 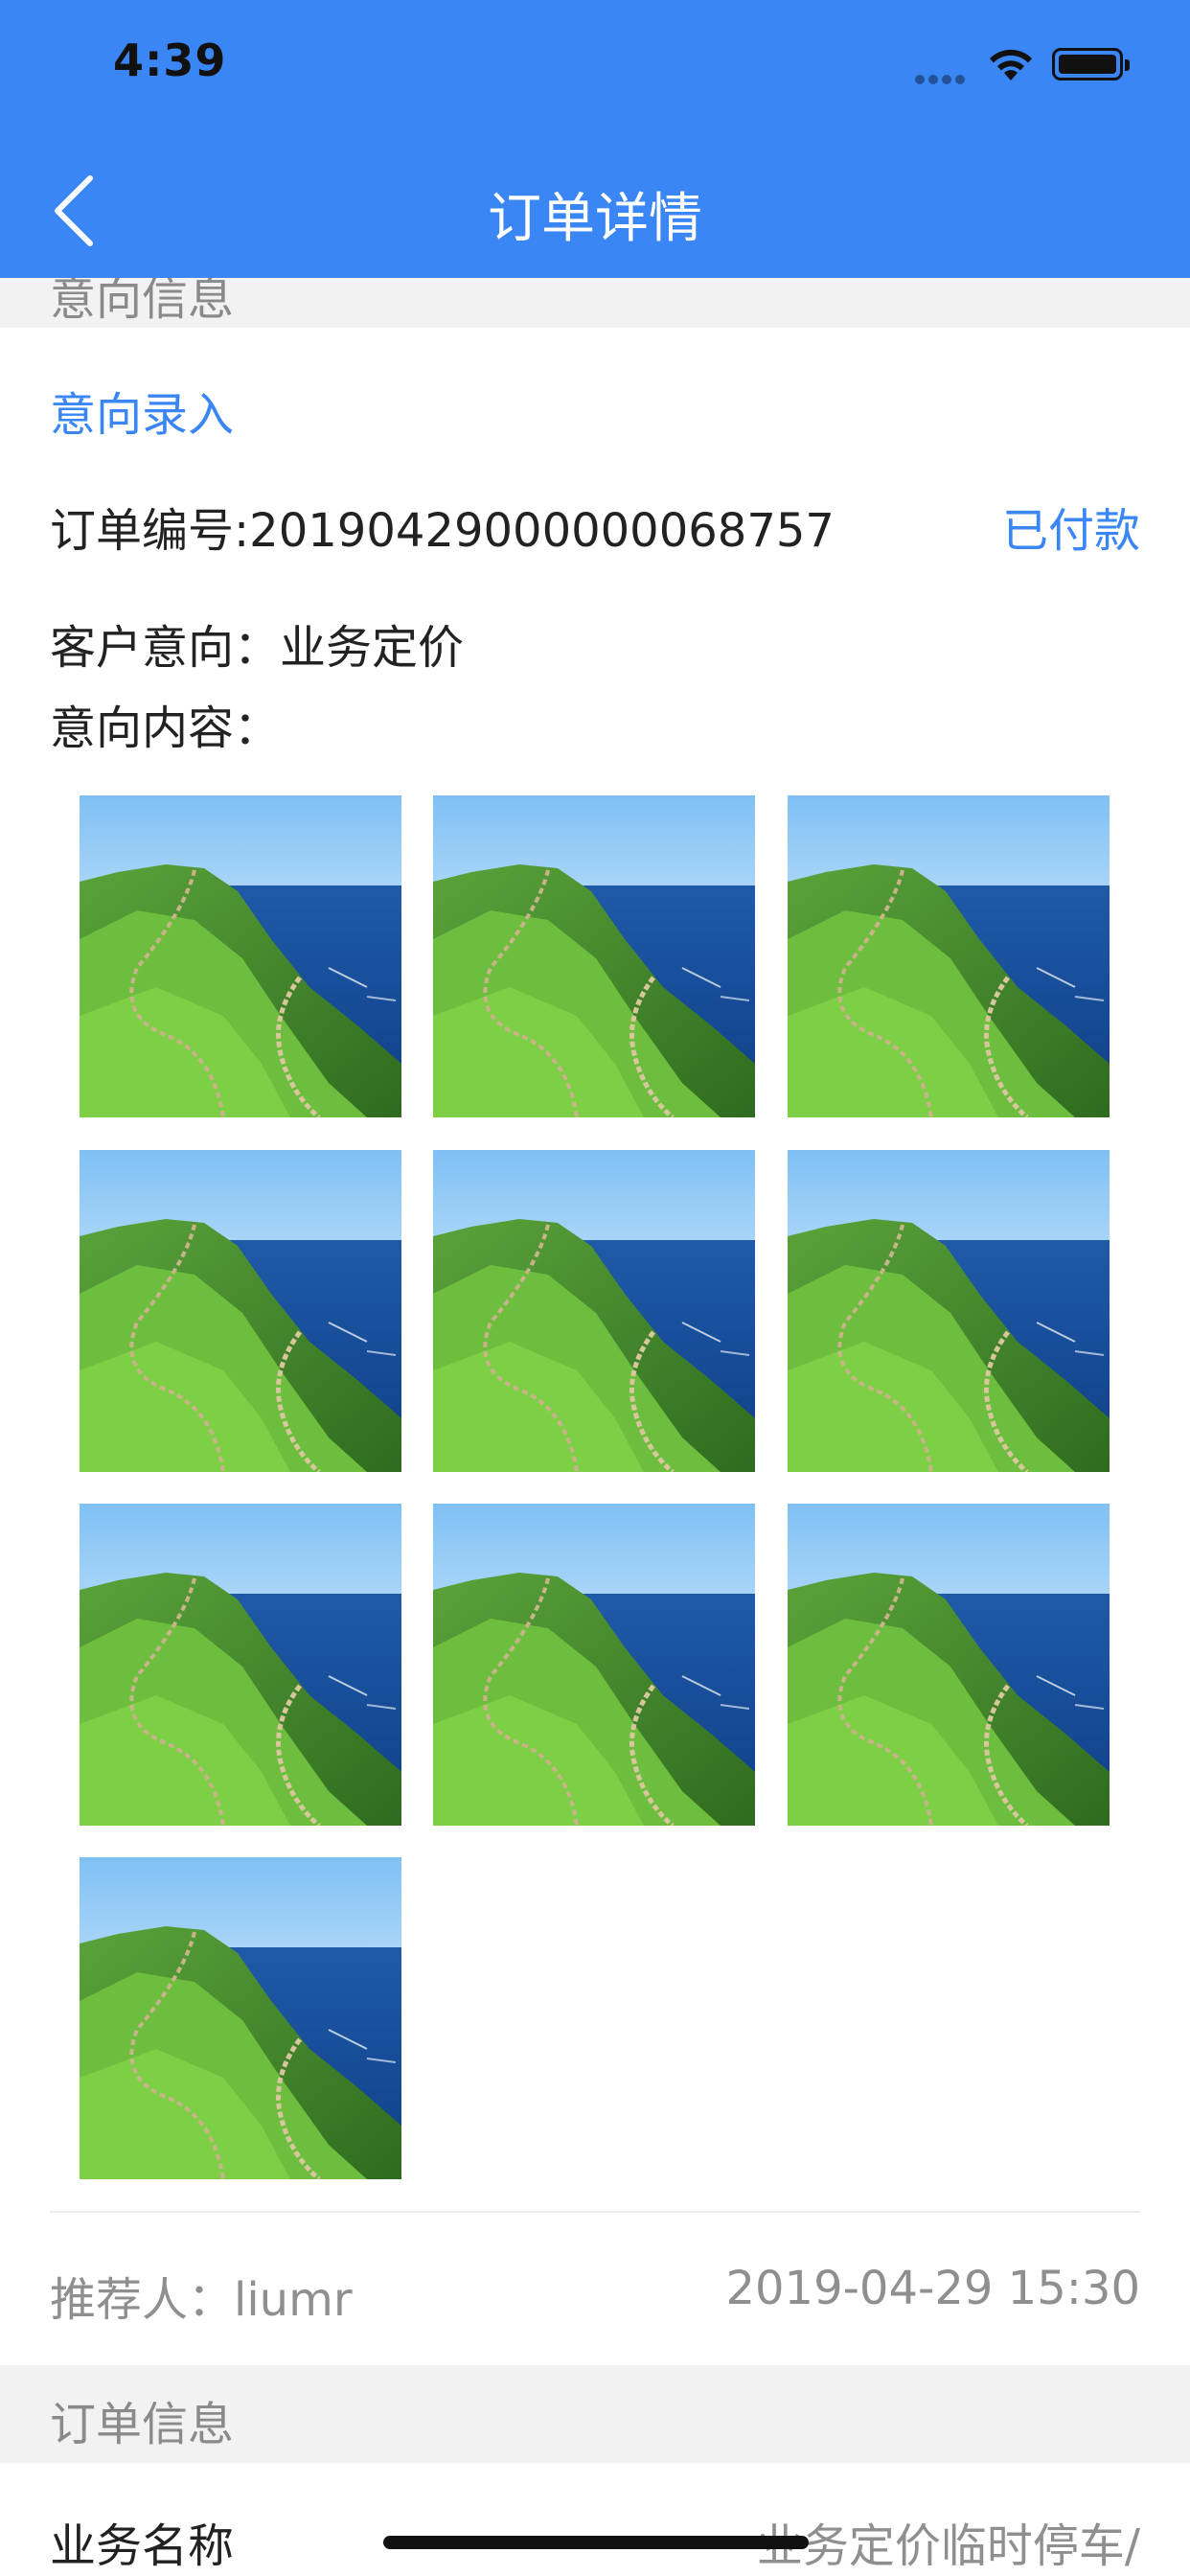 What do you see at coordinates (595, 2414) in the screenshot?
I see `order-section-header: 订单信息` at bounding box center [595, 2414].